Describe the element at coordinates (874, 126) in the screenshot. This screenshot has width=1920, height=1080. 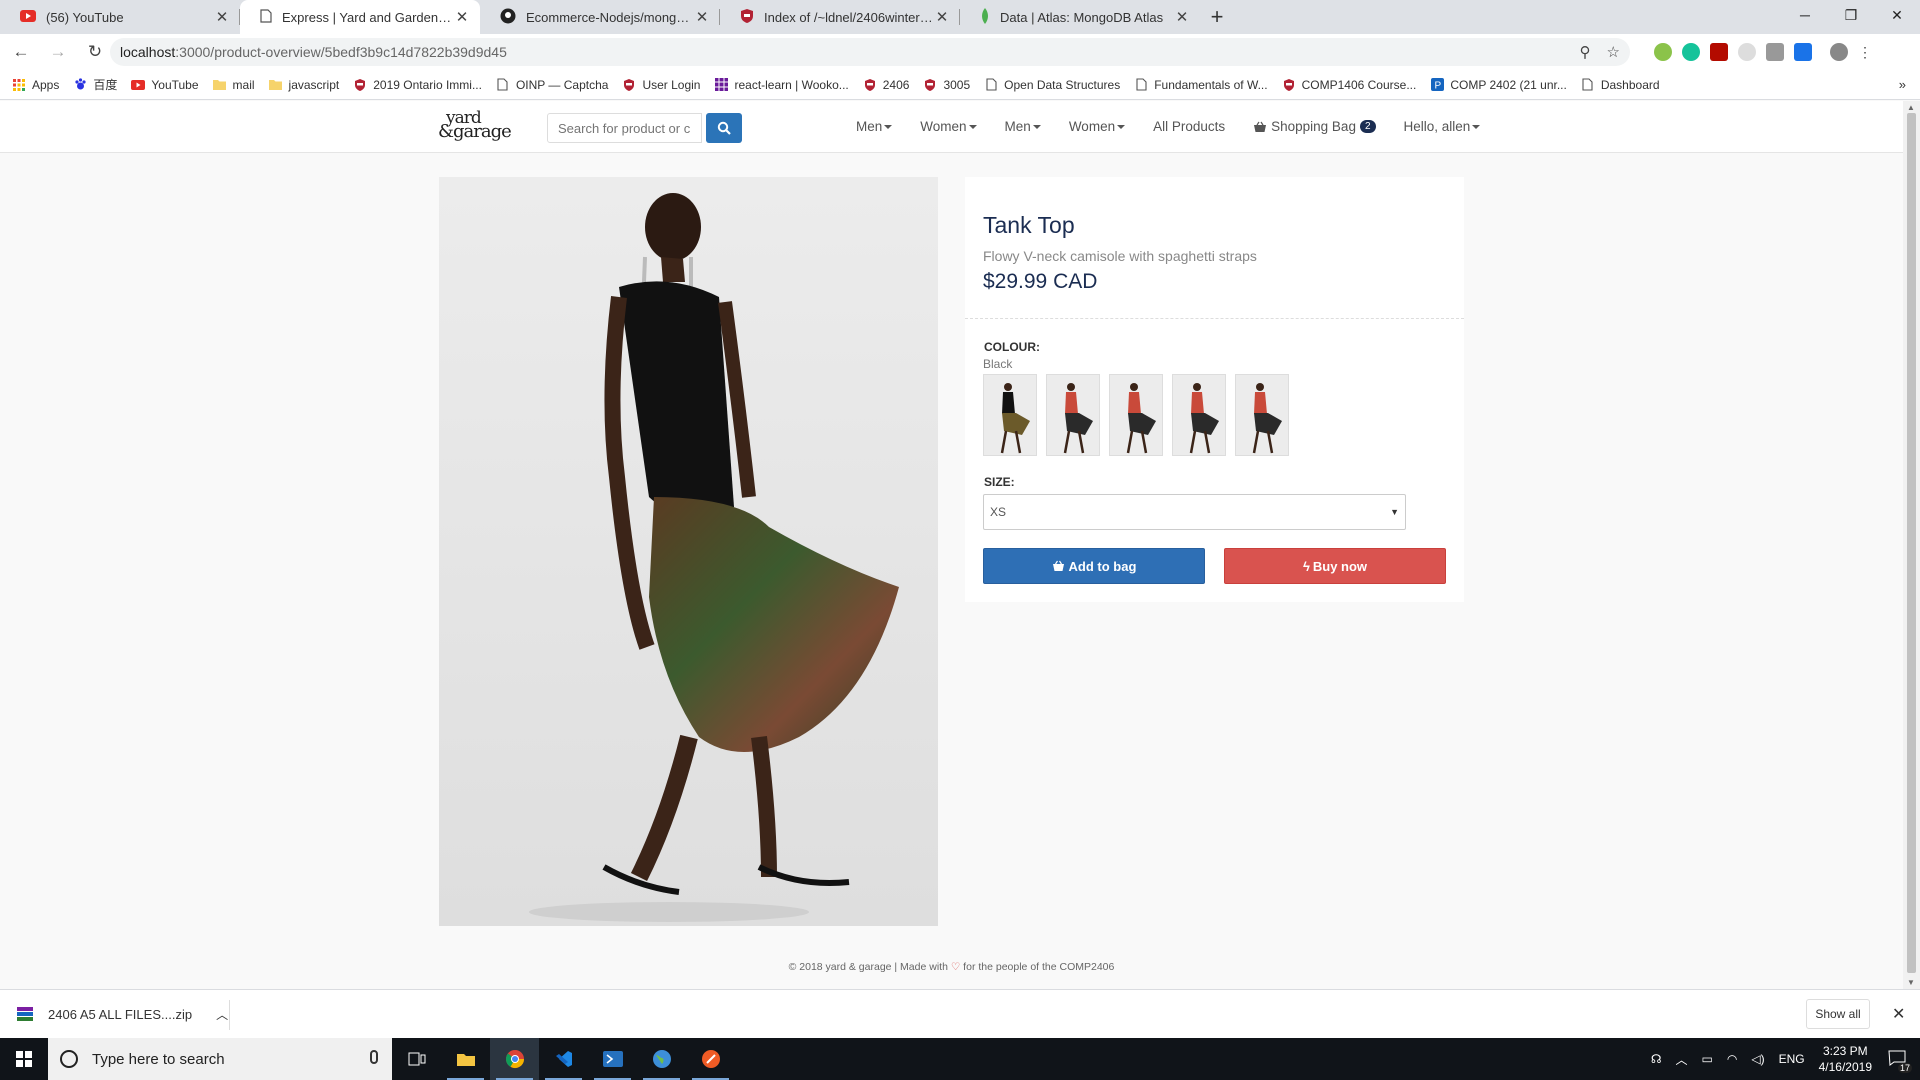
I see `menu-men-dropdown: Men` at that location.